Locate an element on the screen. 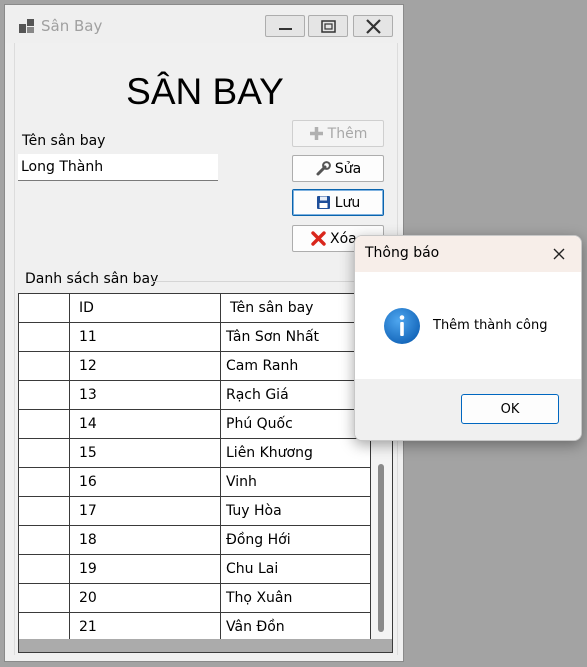 Image resolution: width=587 pixels, height=667 pixels. minimize-button is located at coordinates (285, 26).